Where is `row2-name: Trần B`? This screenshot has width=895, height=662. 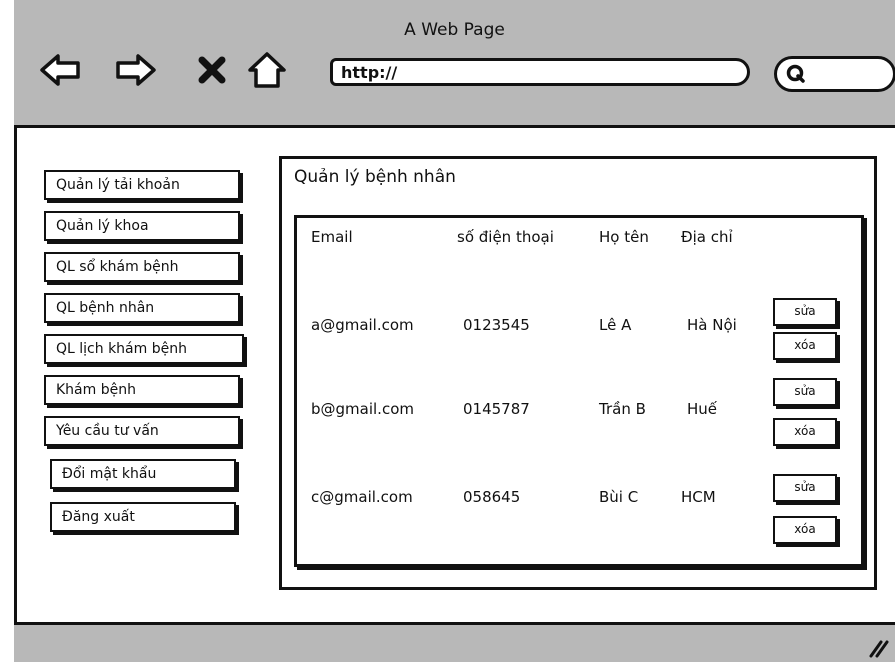 row2-name: Trần B is located at coordinates (622, 409).